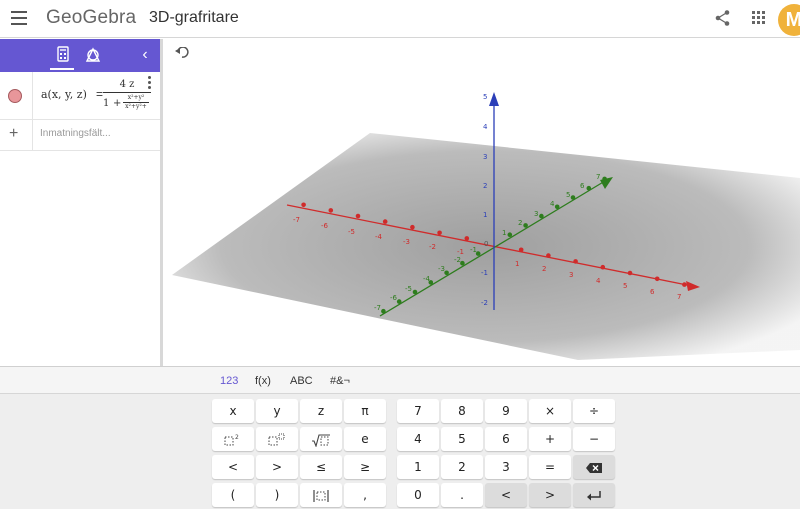  Describe the element at coordinates (536, 214) in the screenshot. I see `y-tick-label: 3` at that location.